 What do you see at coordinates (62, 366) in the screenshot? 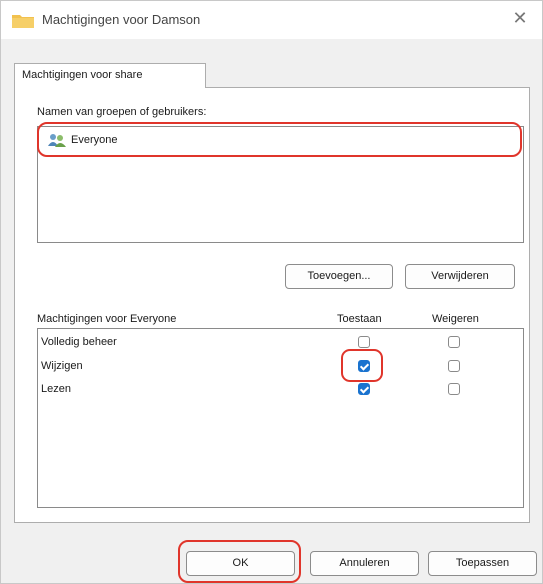
I see `permission-label-modify: Wijzigen` at bounding box center [62, 366].